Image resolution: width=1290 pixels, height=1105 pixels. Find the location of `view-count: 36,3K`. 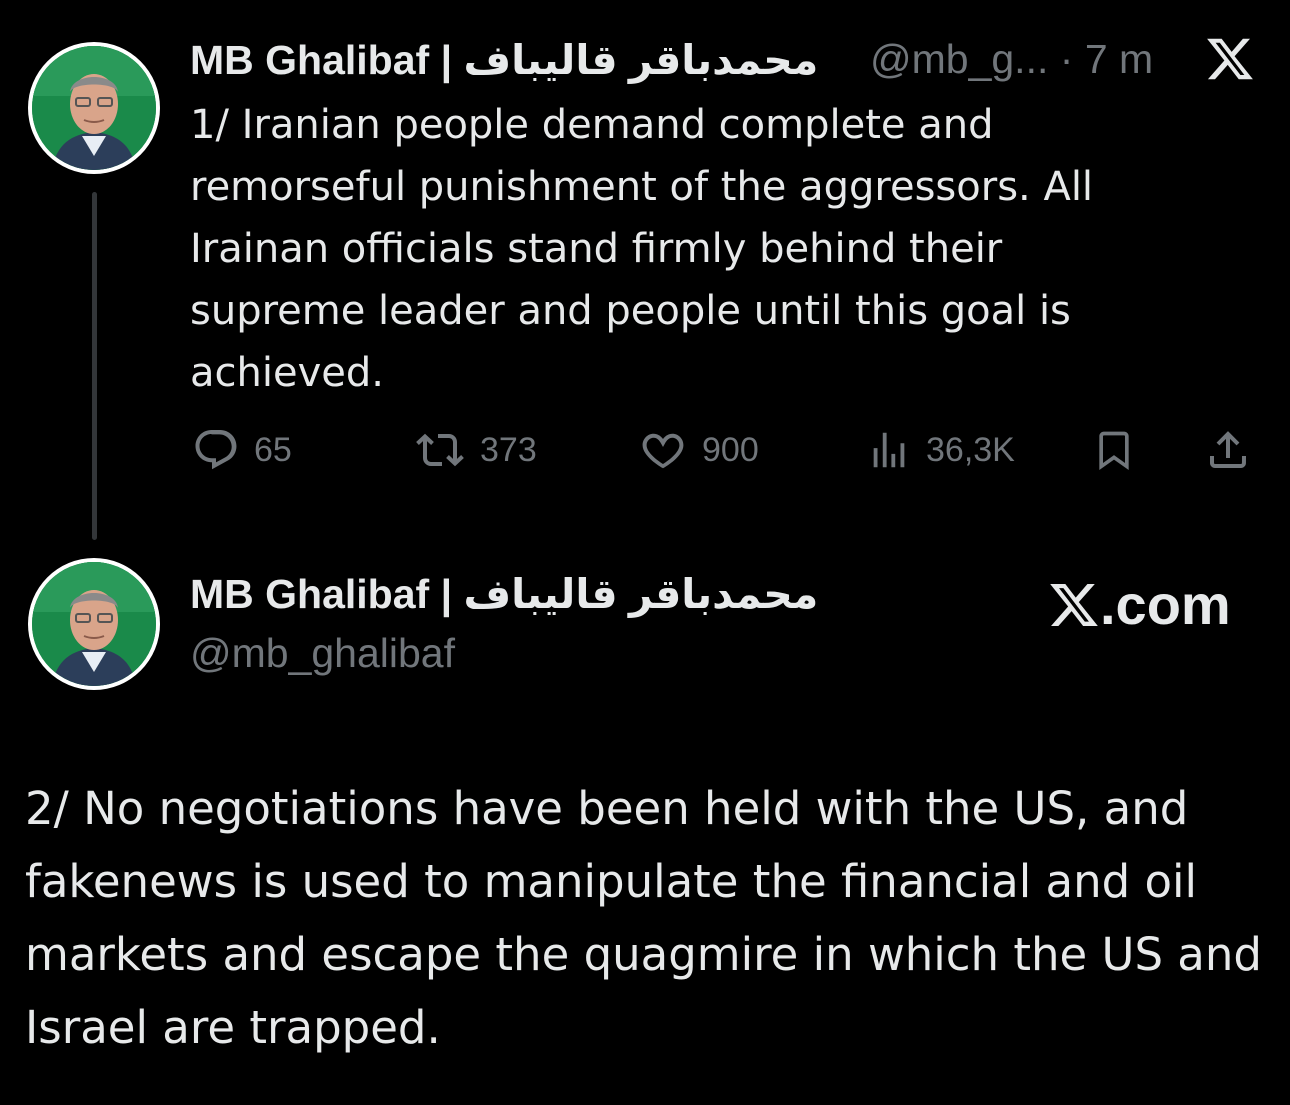

view-count: 36,3K is located at coordinates (970, 449).